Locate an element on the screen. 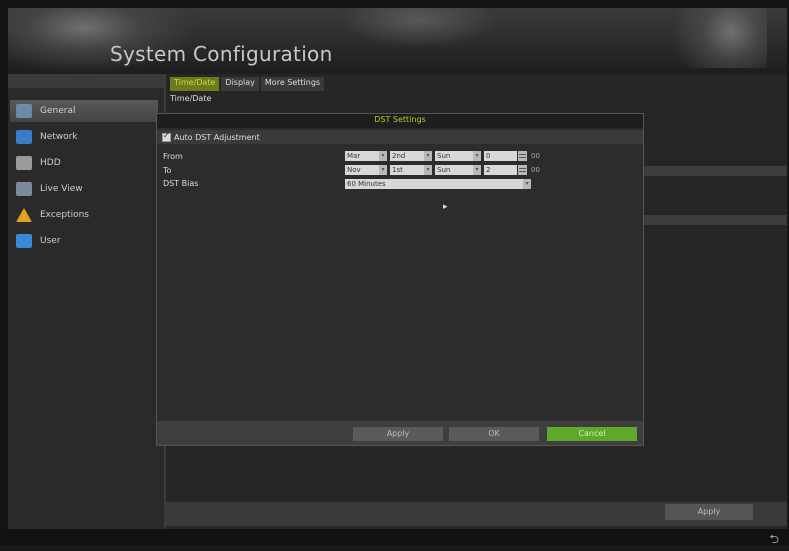 The height and width of the screenshot is (551, 789). to-label: To is located at coordinates (167, 170).